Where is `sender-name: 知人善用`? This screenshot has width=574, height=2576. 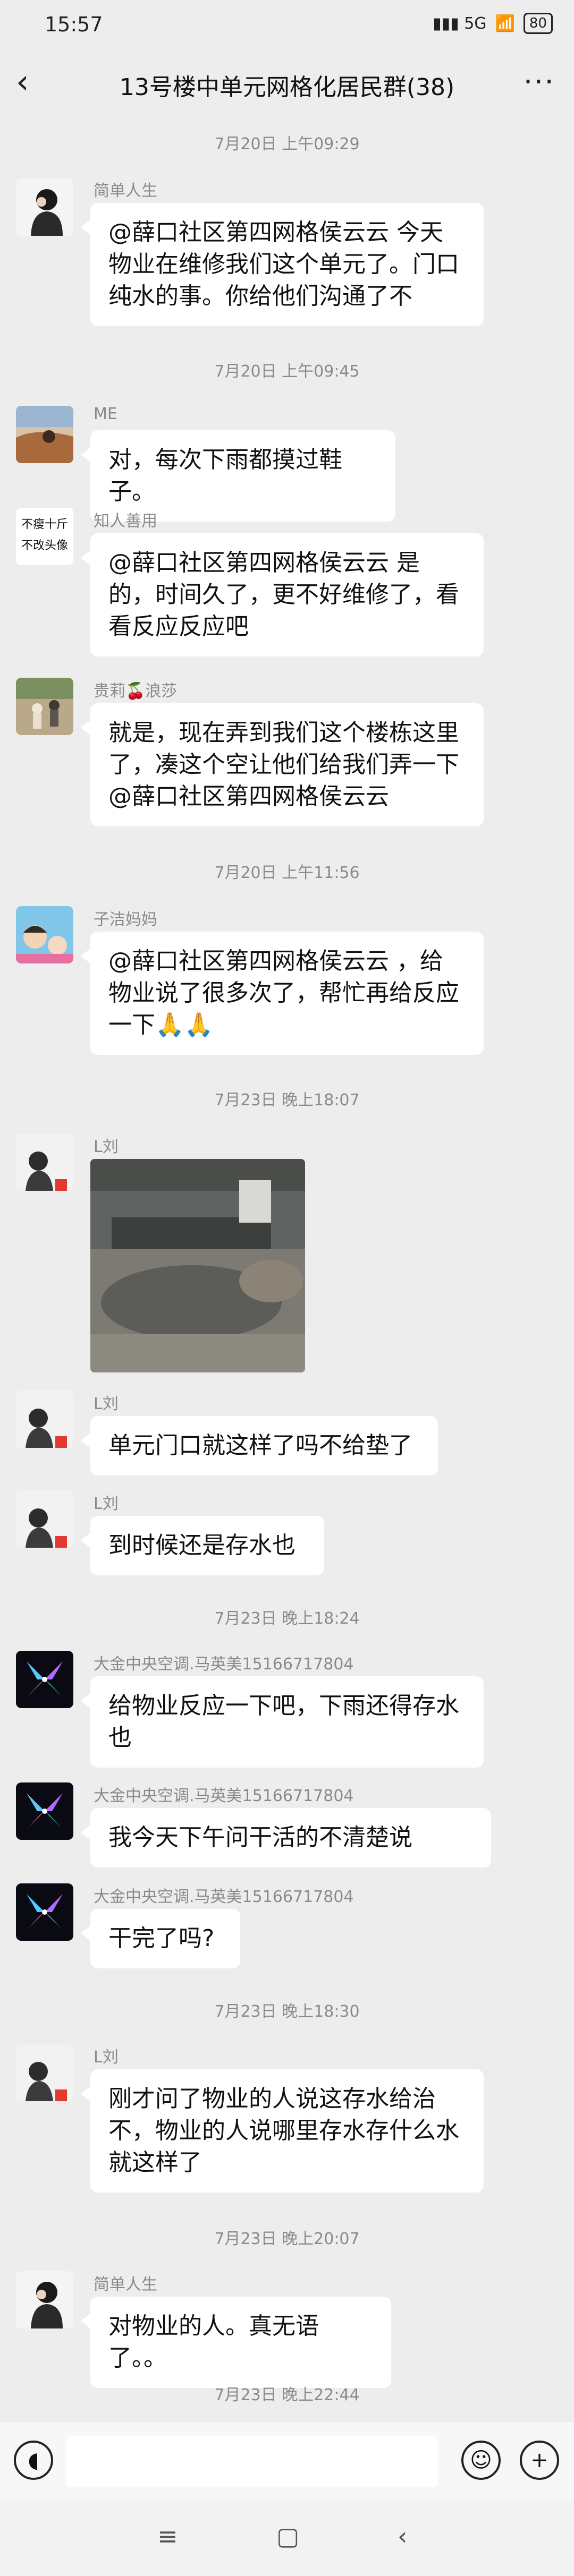
sender-name: 知人善用 is located at coordinates (125, 522).